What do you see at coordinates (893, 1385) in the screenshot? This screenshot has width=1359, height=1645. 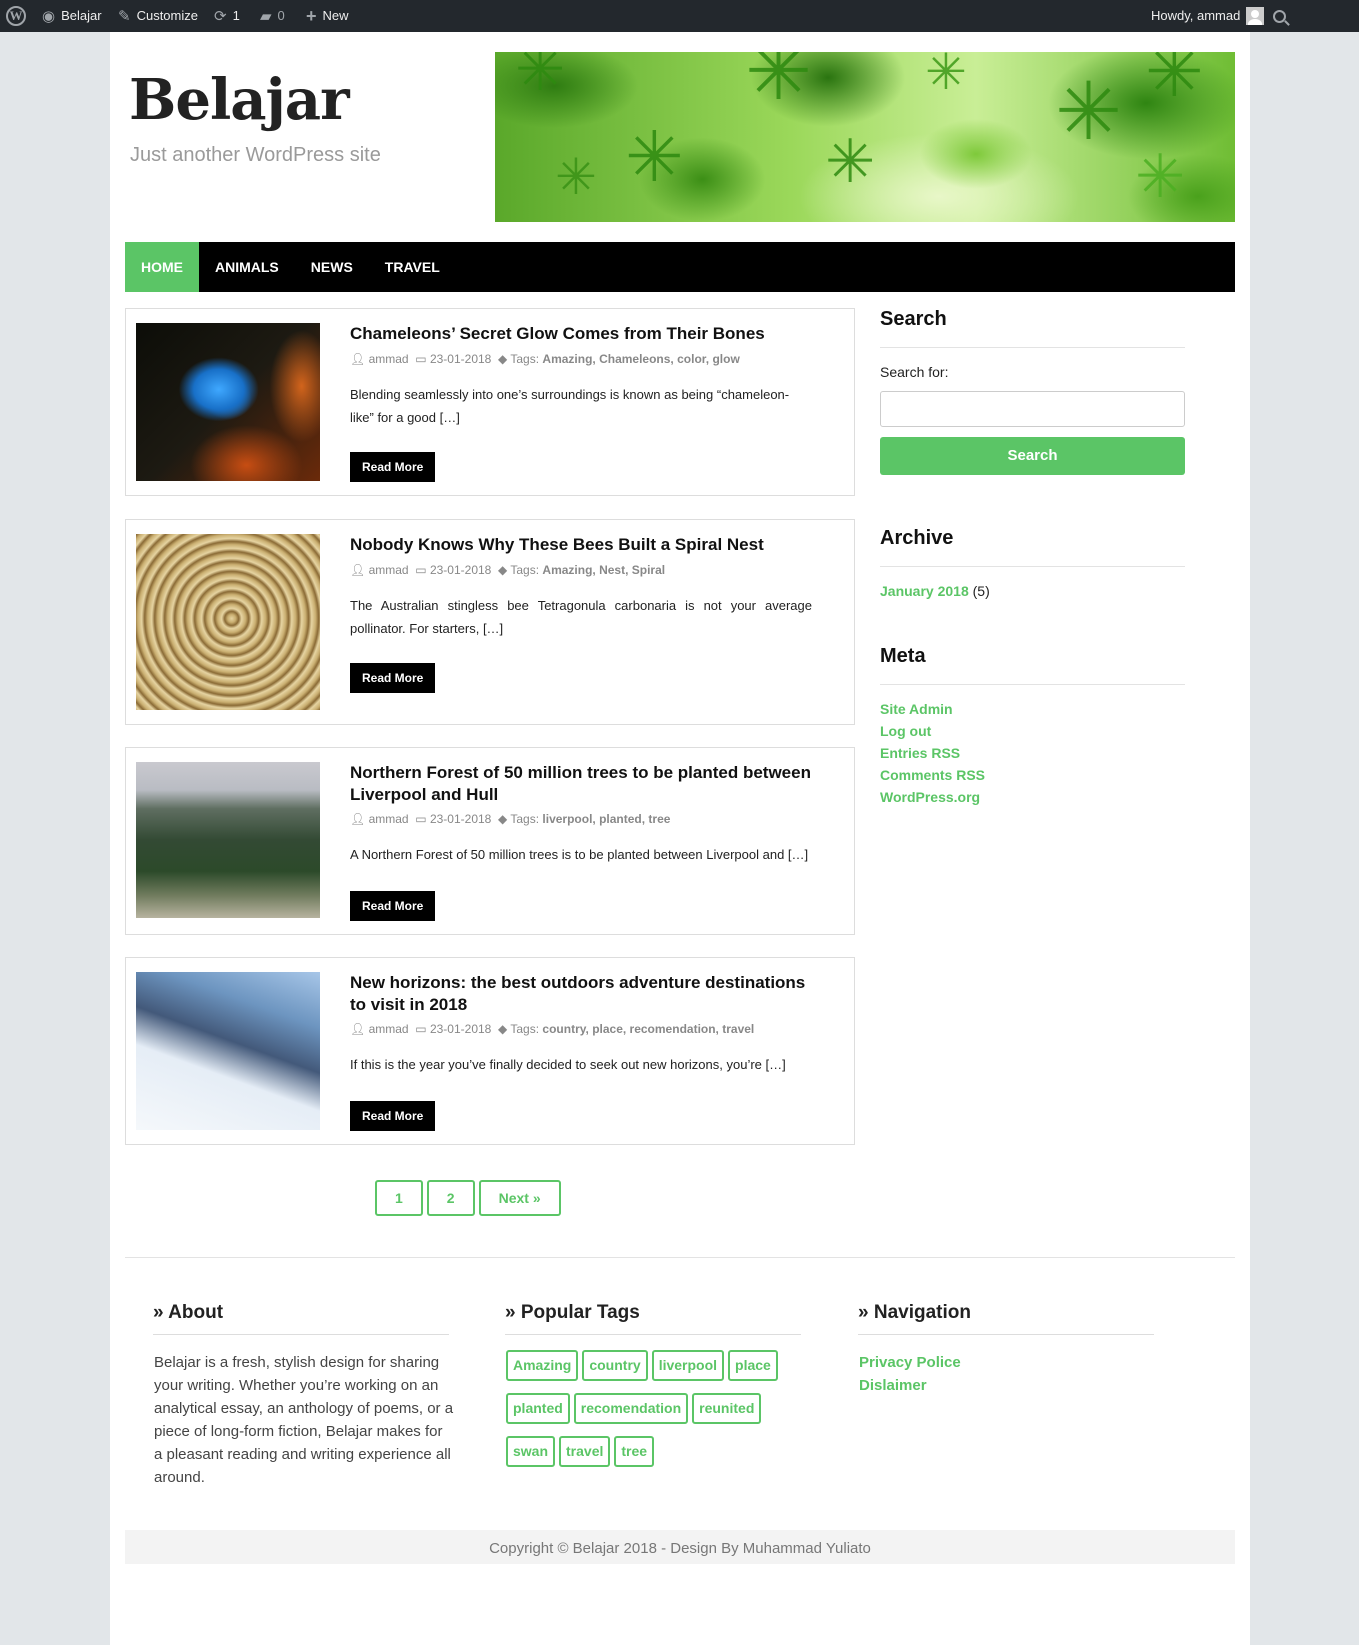 I see `footer-link-disclaimer: Dislaimer` at bounding box center [893, 1385].